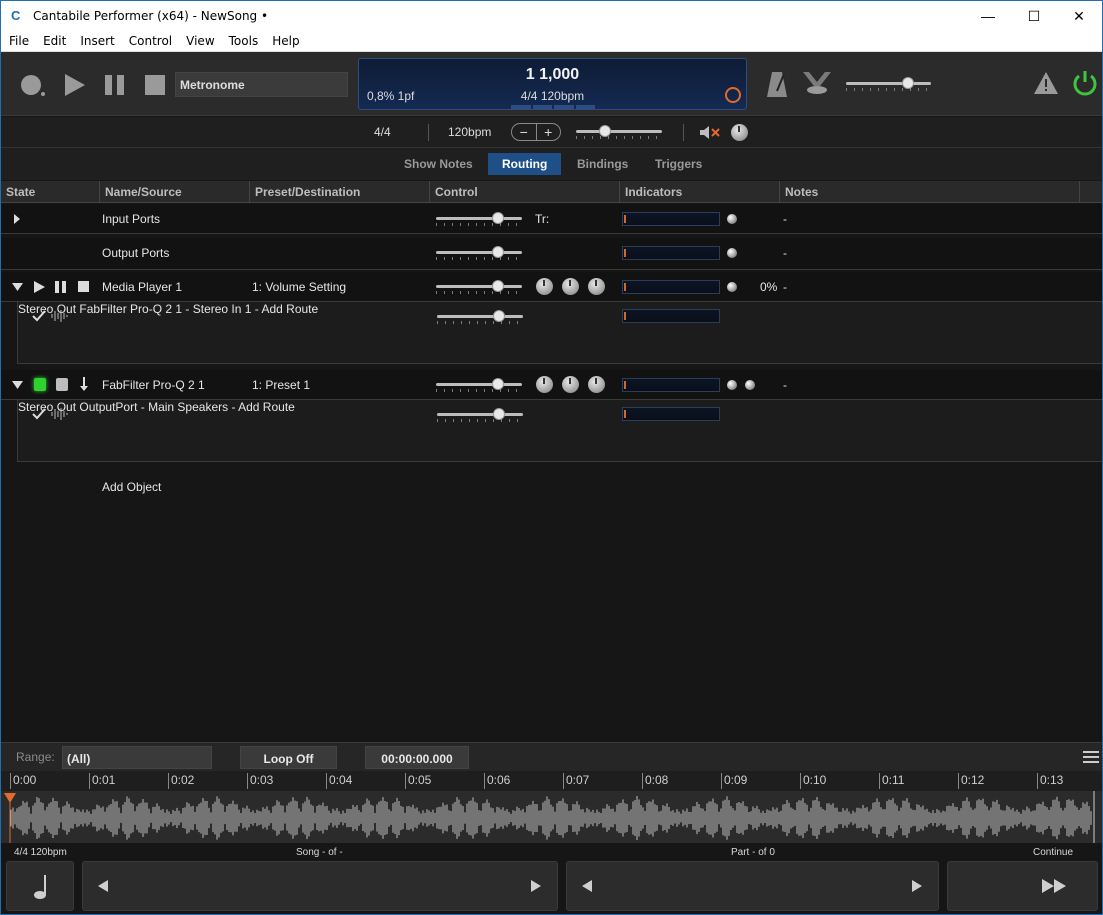 The height and width of the screenshot is (915, 1103). What do you see at coordinates (551, 254) in the screenshot?
I see `output-ports-row: Output Ports -` at bounding box center [551, 254].